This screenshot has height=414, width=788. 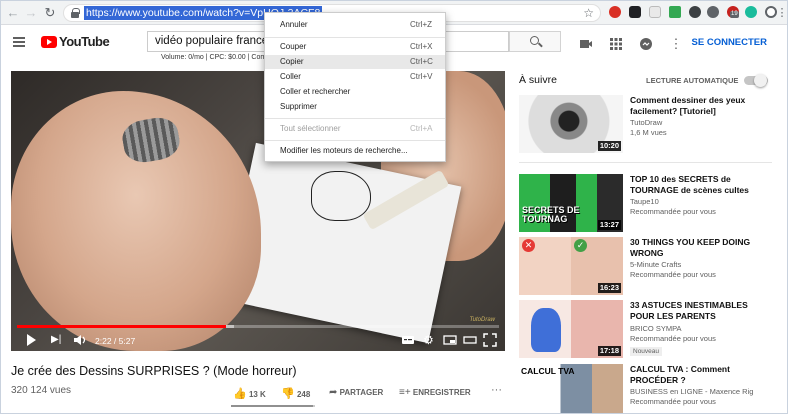 I want to click on next-icon: ▶|, so click(x=56, y=340).